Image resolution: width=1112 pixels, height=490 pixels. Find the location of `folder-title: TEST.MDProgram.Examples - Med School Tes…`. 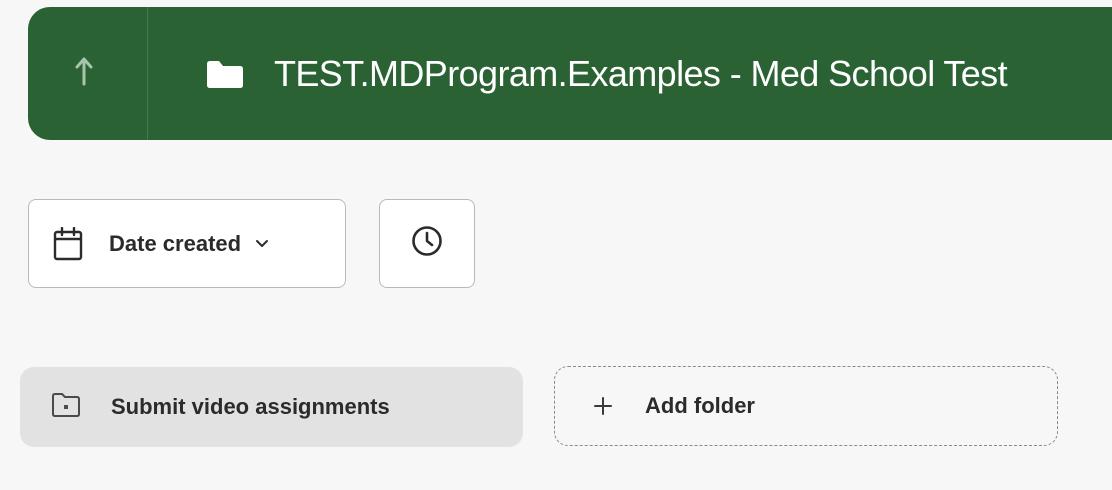

folder-title: TEST.MDProgram.Examples - Med School Tes… is located at coordinates (641, 73).